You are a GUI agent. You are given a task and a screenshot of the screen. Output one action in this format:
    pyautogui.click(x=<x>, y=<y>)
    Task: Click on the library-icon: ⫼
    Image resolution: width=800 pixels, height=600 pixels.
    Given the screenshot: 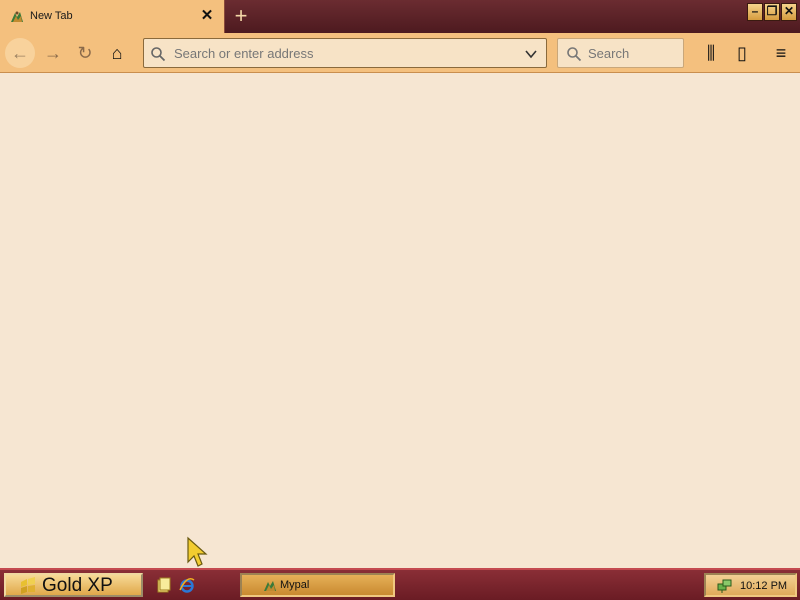 What is the action you would take?
    pyautogui.click(x=711, y=53)
    